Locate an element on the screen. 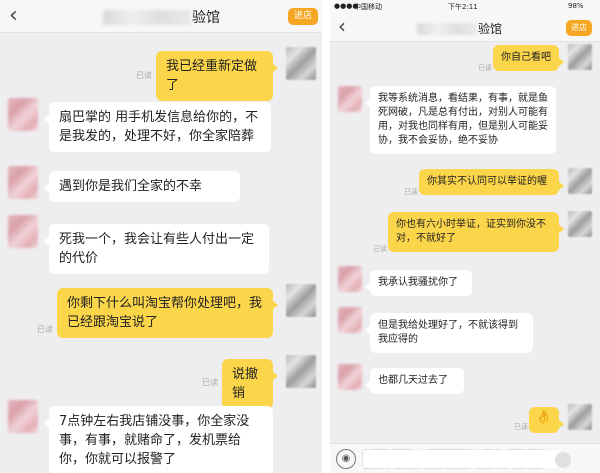  voice-icon: ◉ is located at coordinates (346, 459).